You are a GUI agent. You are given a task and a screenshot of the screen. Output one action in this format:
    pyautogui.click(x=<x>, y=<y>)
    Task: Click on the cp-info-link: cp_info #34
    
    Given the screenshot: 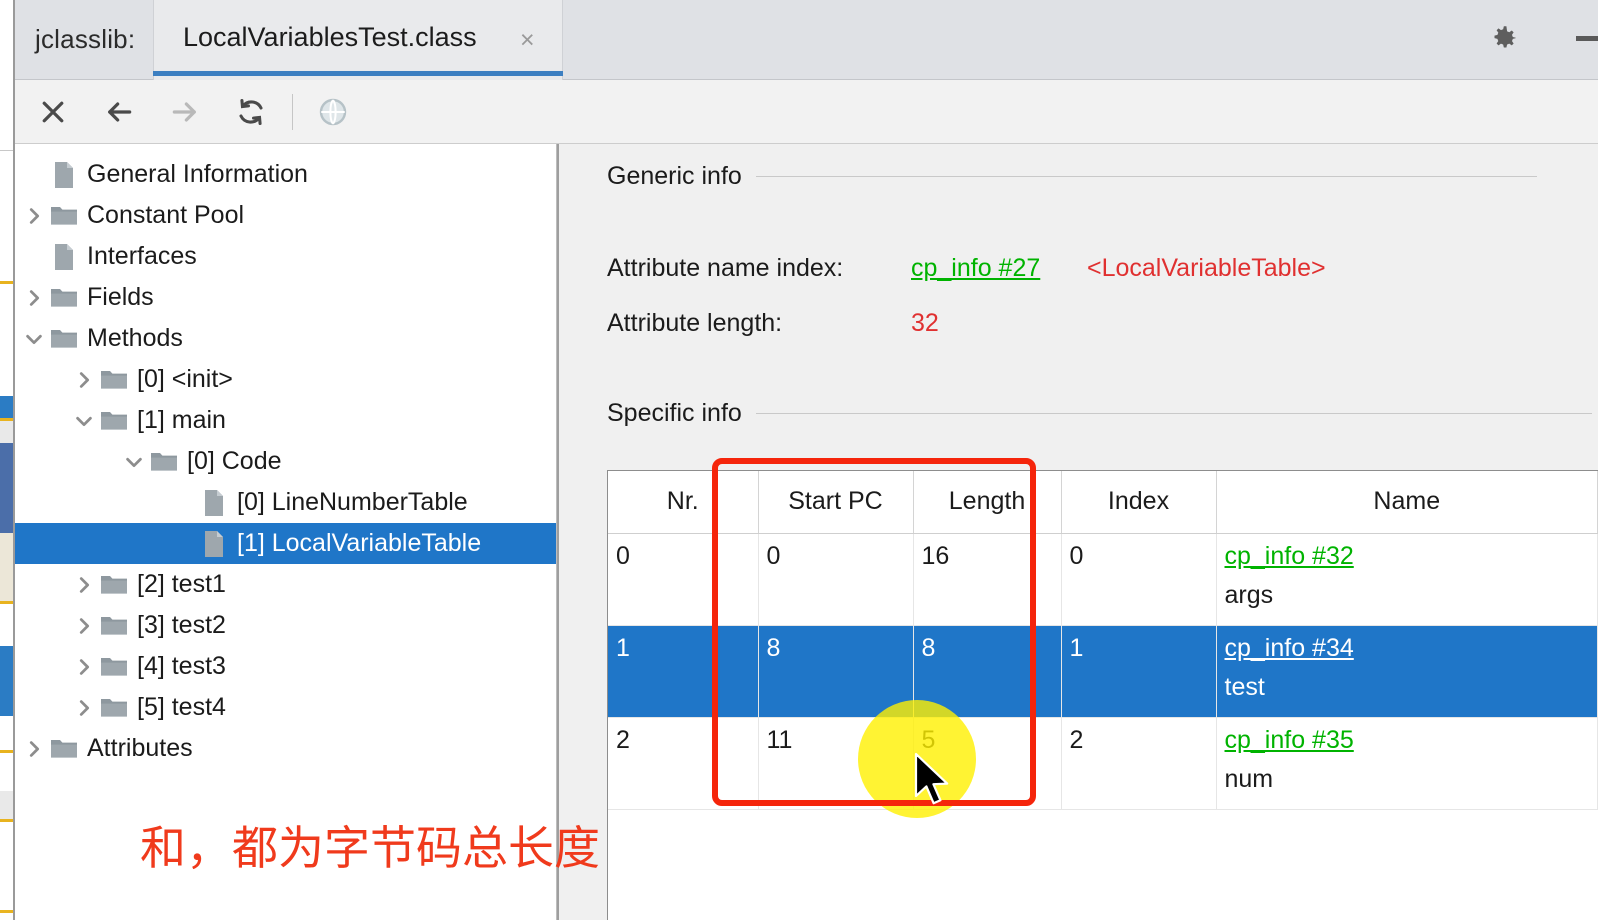 What is the action you would take?
    pyautogui.click(x=1411, y=648)
    